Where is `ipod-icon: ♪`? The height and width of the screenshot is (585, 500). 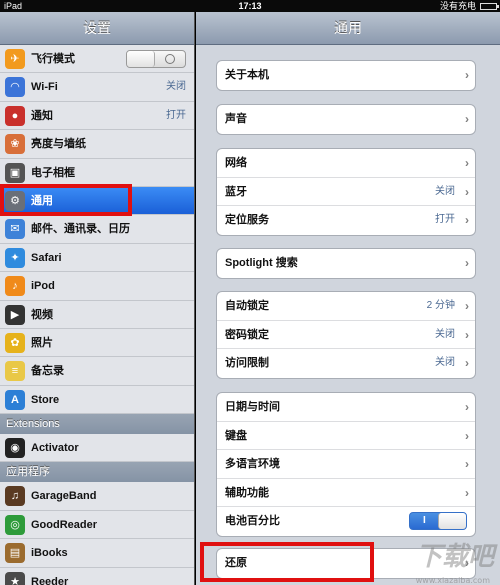 ipod-icon: ♪ is located at coordinates (15, 286).